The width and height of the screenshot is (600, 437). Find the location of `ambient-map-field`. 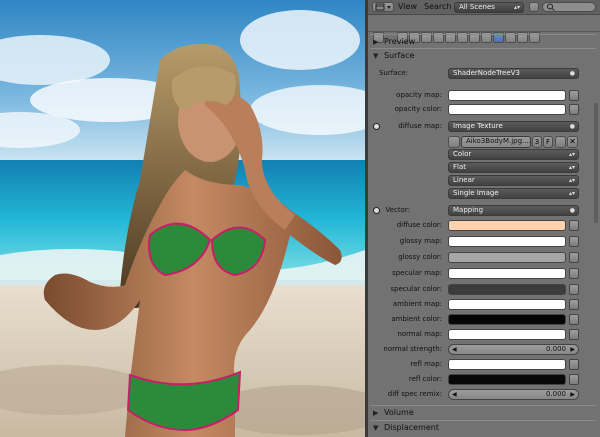

ambient-map-field is located at coordinates (507, 304).